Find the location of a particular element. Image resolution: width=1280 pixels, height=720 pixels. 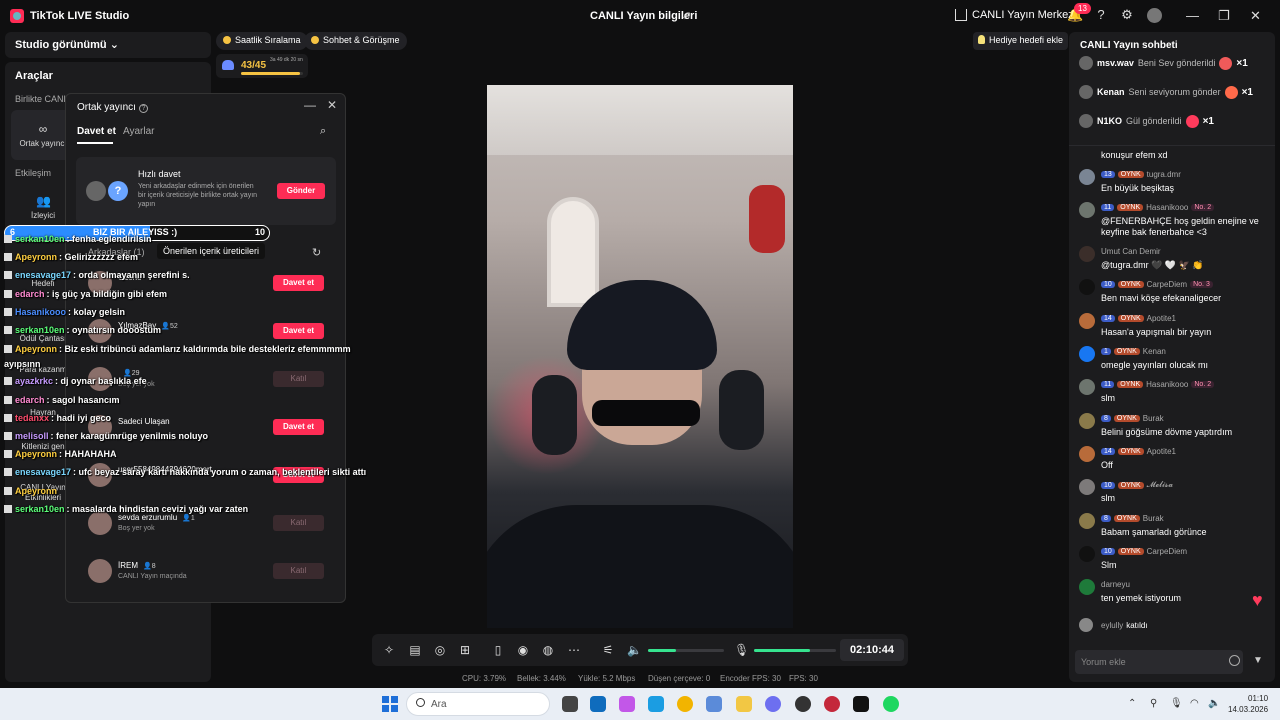

taskbar-search: Ara is located at coordinates (478, 704).